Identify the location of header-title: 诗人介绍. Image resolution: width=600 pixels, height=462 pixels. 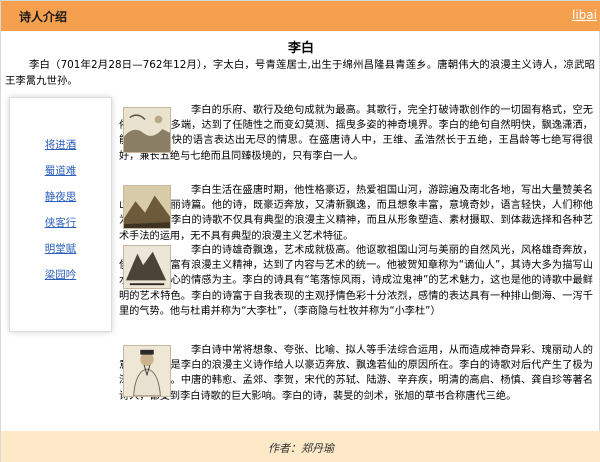
(43, 17).